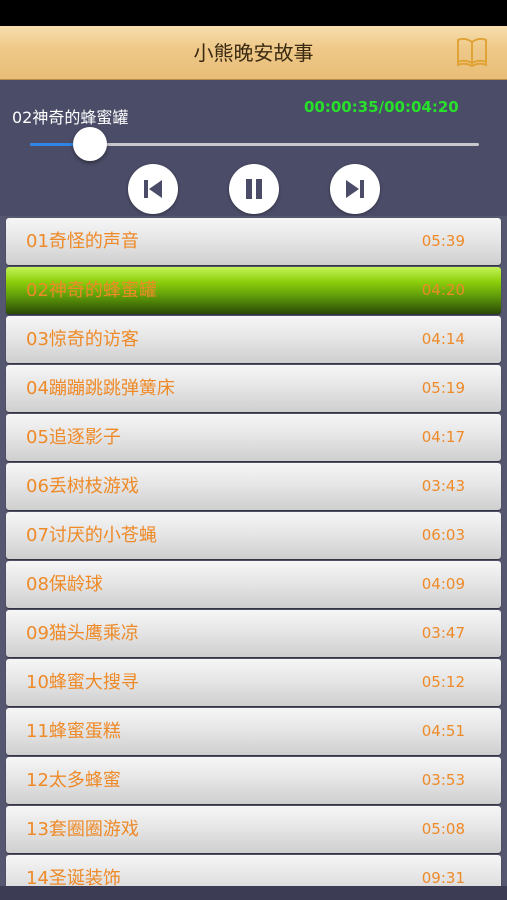 The image size is (507, 900). What do you see at coordinates (253, 780) in the screenshot?
I see `track-row: 12太多蜂蜜 03:53` at bounding box center [253, 780].